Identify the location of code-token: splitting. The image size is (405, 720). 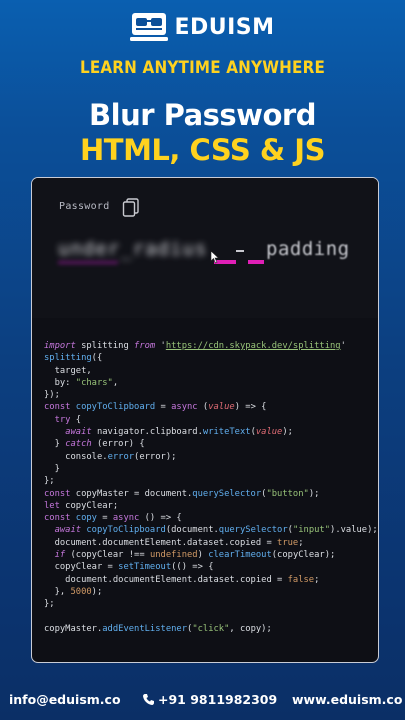
(68, 358).